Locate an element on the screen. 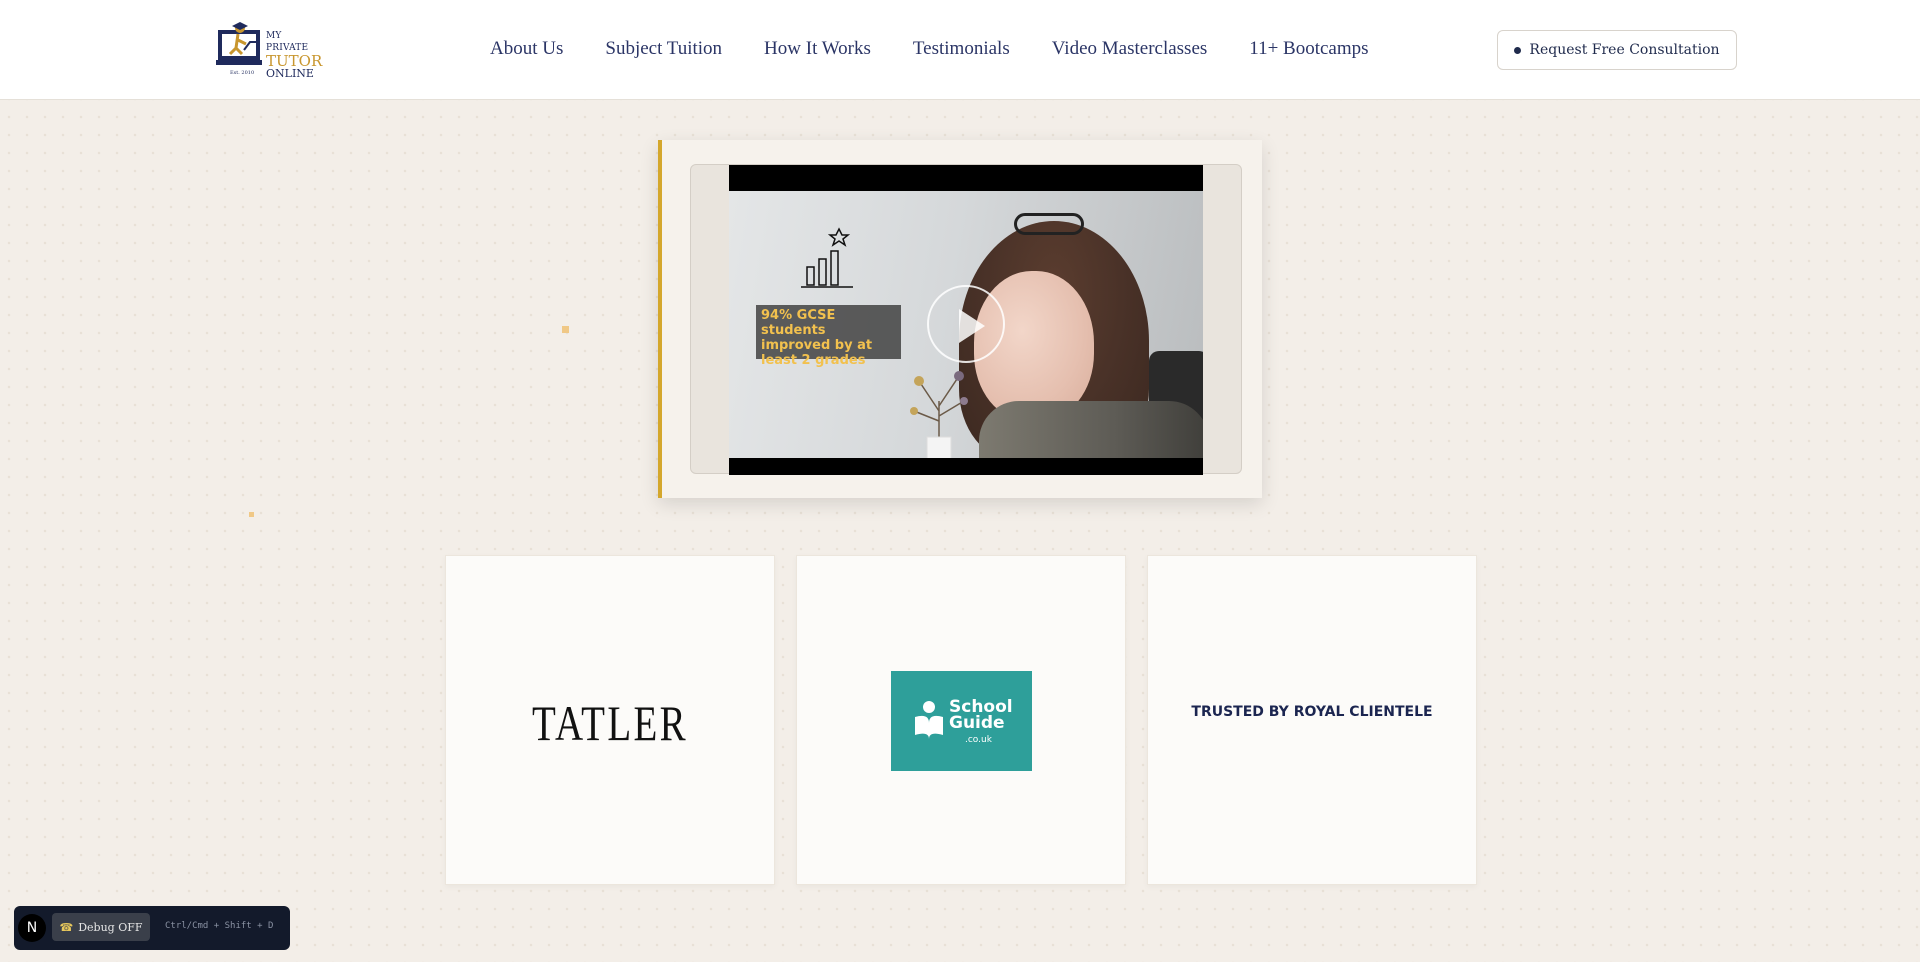 This screenshot has height=962, width=1920. debug-toggle-label: Debug OFF is located at coordinates (110, 927).